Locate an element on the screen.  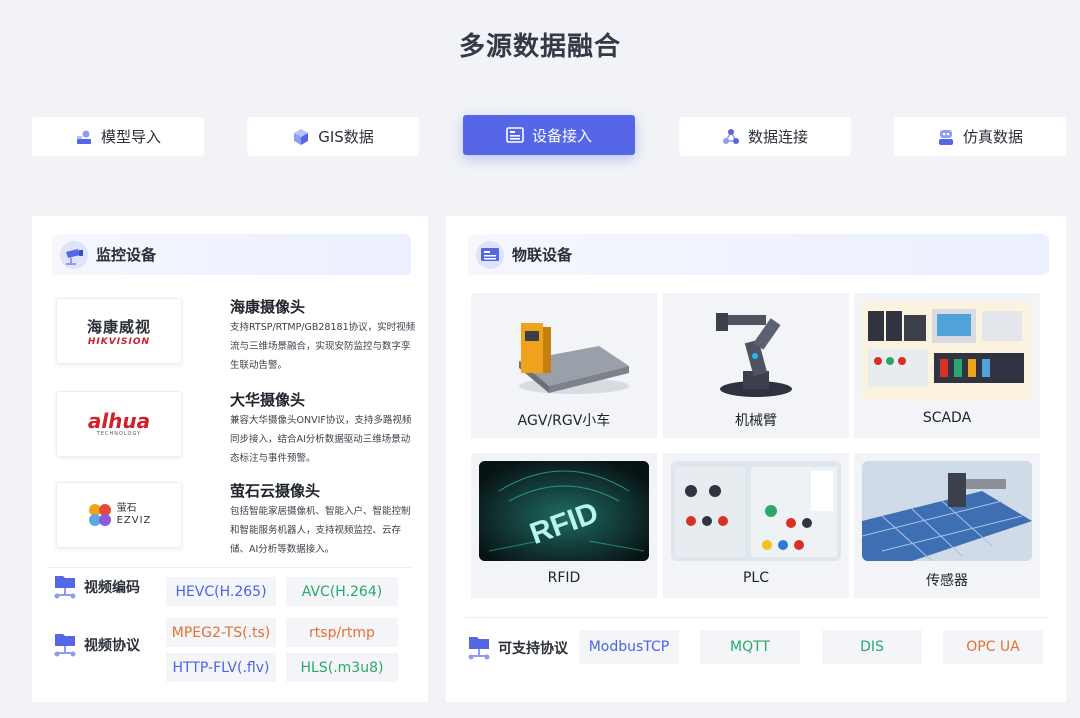
device-card-scada: SCADA is located at coordinates (947, 365).